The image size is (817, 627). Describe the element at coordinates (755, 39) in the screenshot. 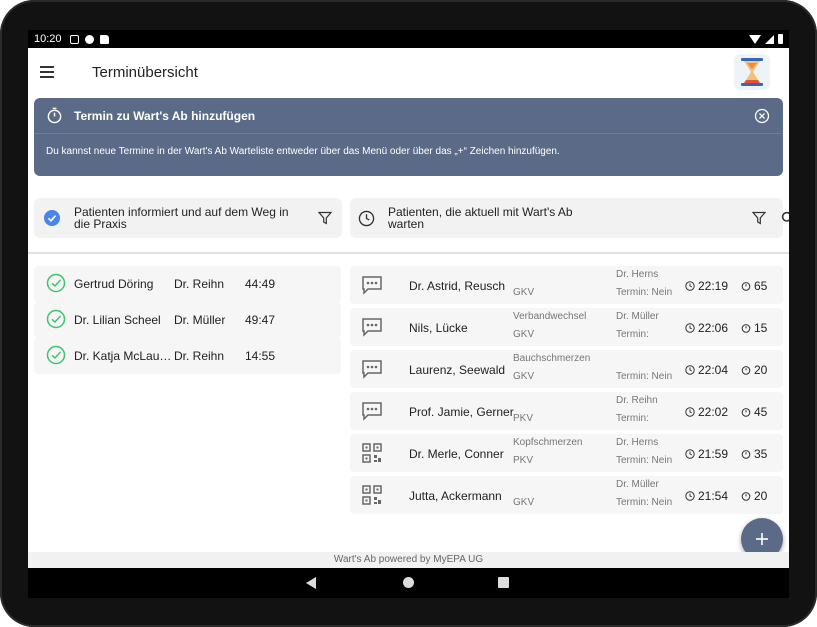

I see `wifi-icon` at that location.